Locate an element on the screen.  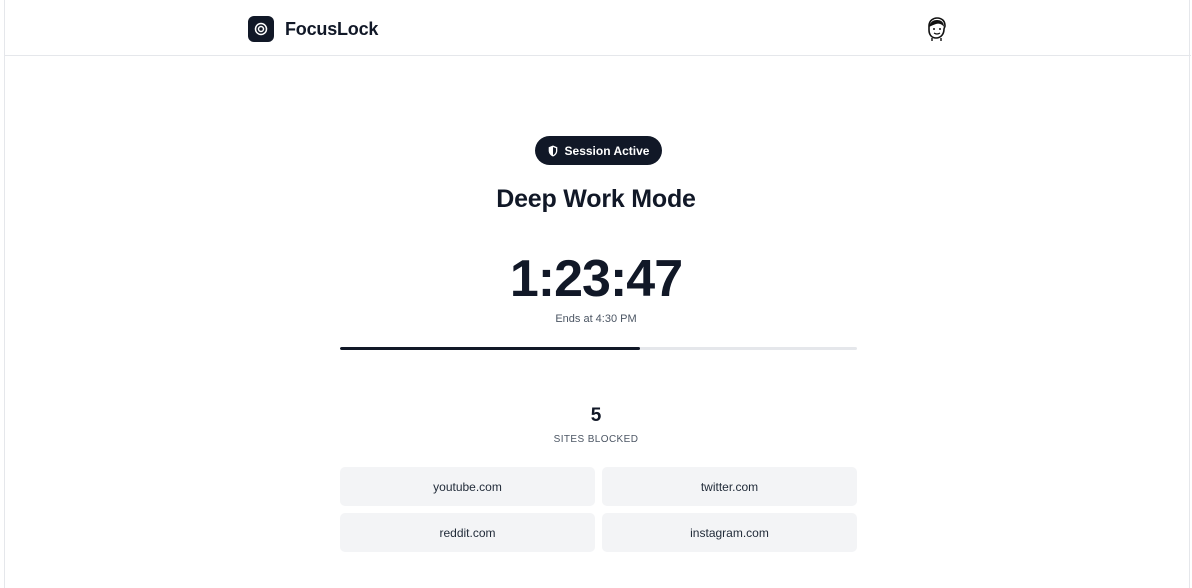
session-status-badge: Session Active is located at coordinates (598, 150).